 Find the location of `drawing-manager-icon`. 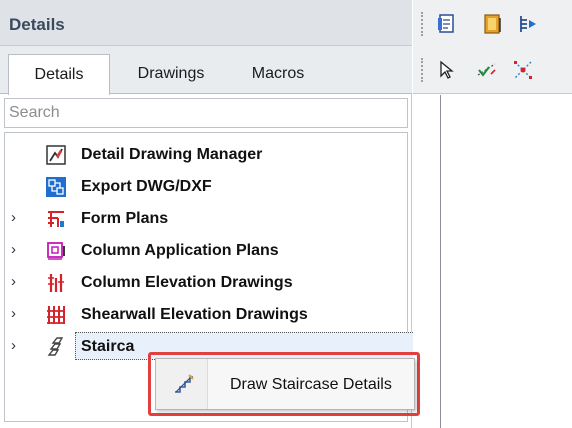

drawing-manager-icon is located at coordinates (56, 155).